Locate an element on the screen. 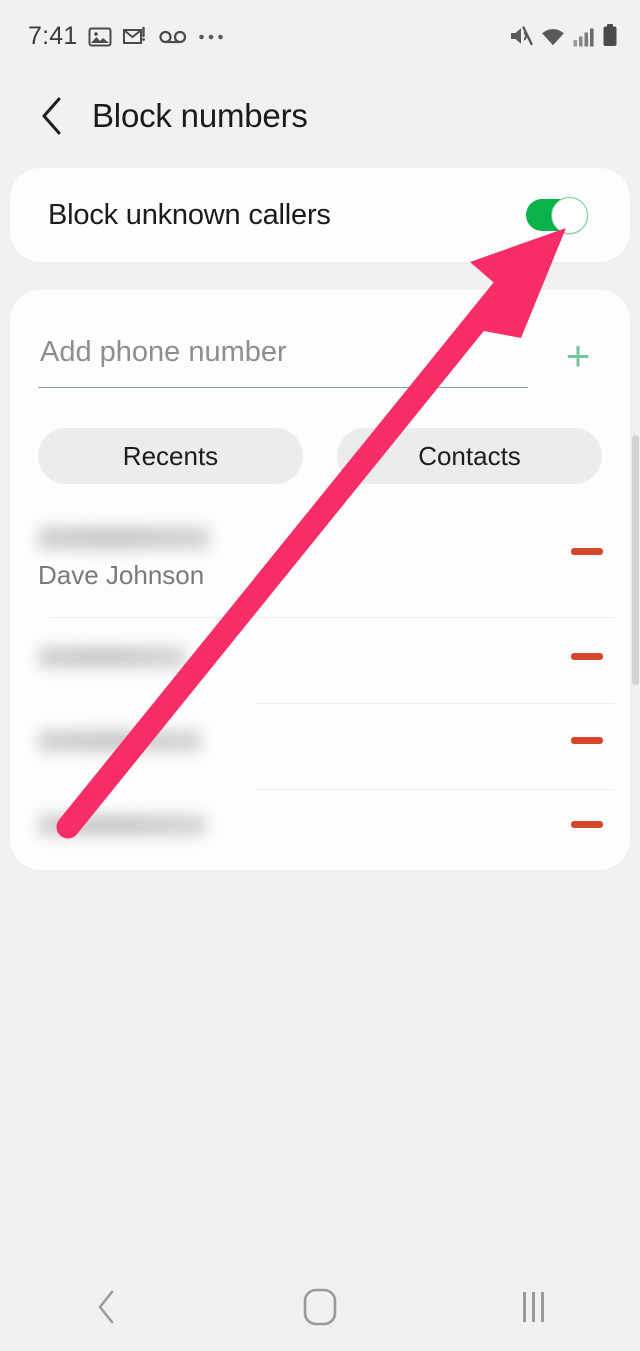 The width and height of the screenshot is (640, 1351). status-bar-right is located at coordinates (563, 35).